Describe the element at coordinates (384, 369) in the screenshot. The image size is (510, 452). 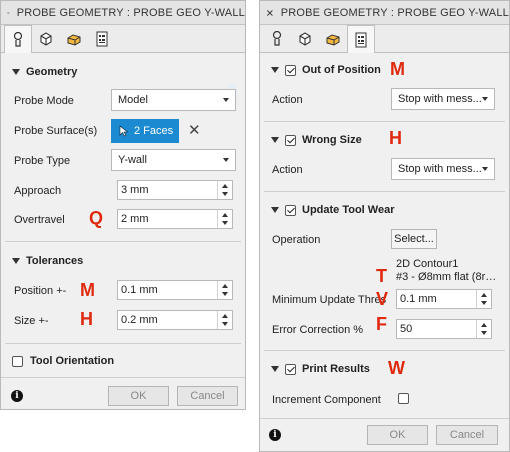
I see `print-results-group-header: Print Results` at that location.